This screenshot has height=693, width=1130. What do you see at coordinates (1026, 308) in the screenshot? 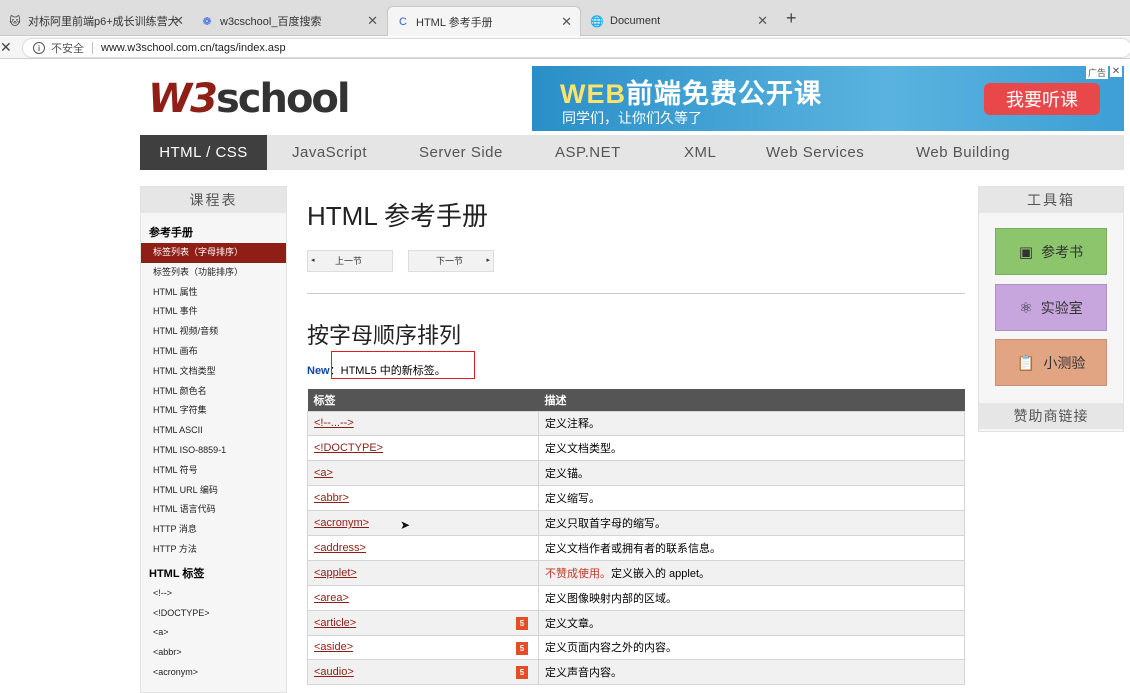
I see `atom-icon: ⚛` at bounding box center [1026, 308].